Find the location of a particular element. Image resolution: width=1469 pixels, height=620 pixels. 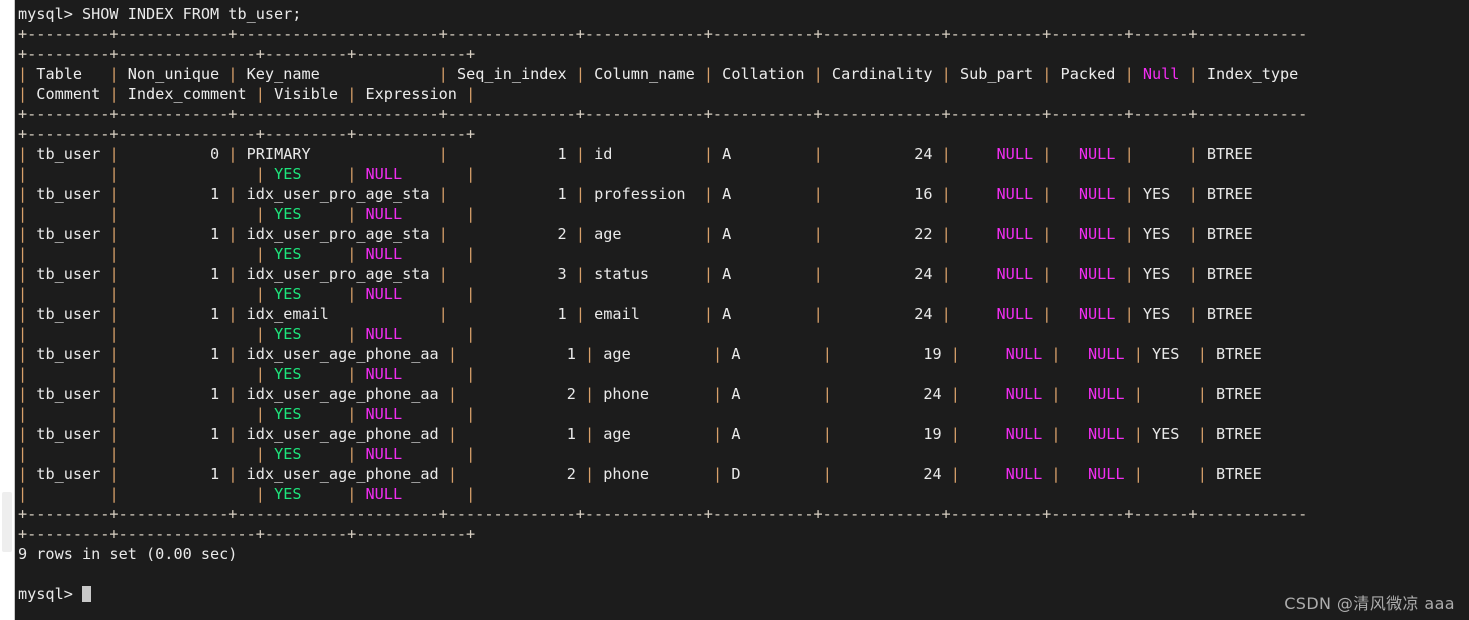

csdn-watermark: CSDN @清风微凉 aaa is located at coordinates (1369, 603).